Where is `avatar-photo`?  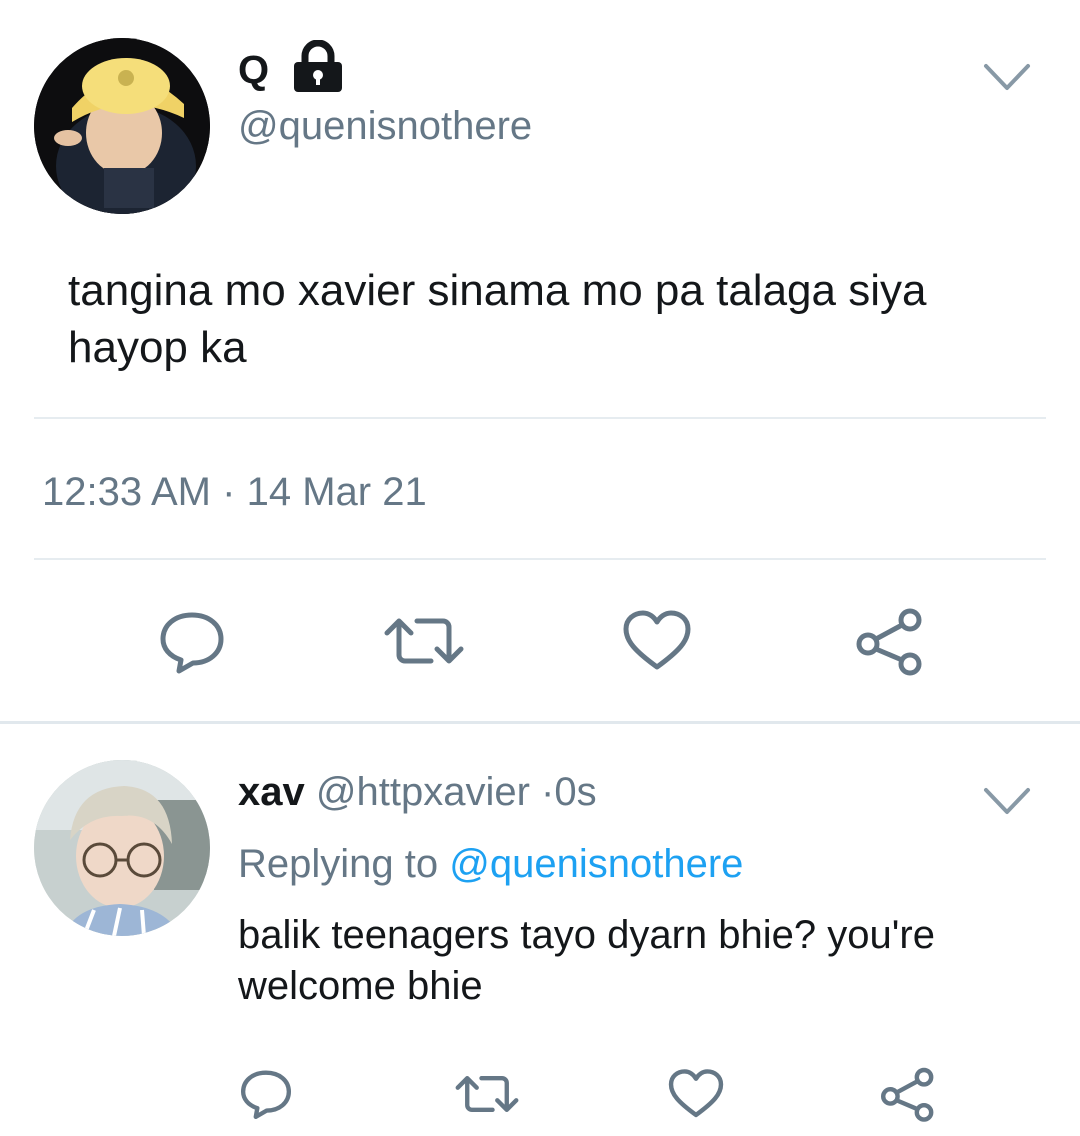 avatar-photo is located at coordinates (122, 126).